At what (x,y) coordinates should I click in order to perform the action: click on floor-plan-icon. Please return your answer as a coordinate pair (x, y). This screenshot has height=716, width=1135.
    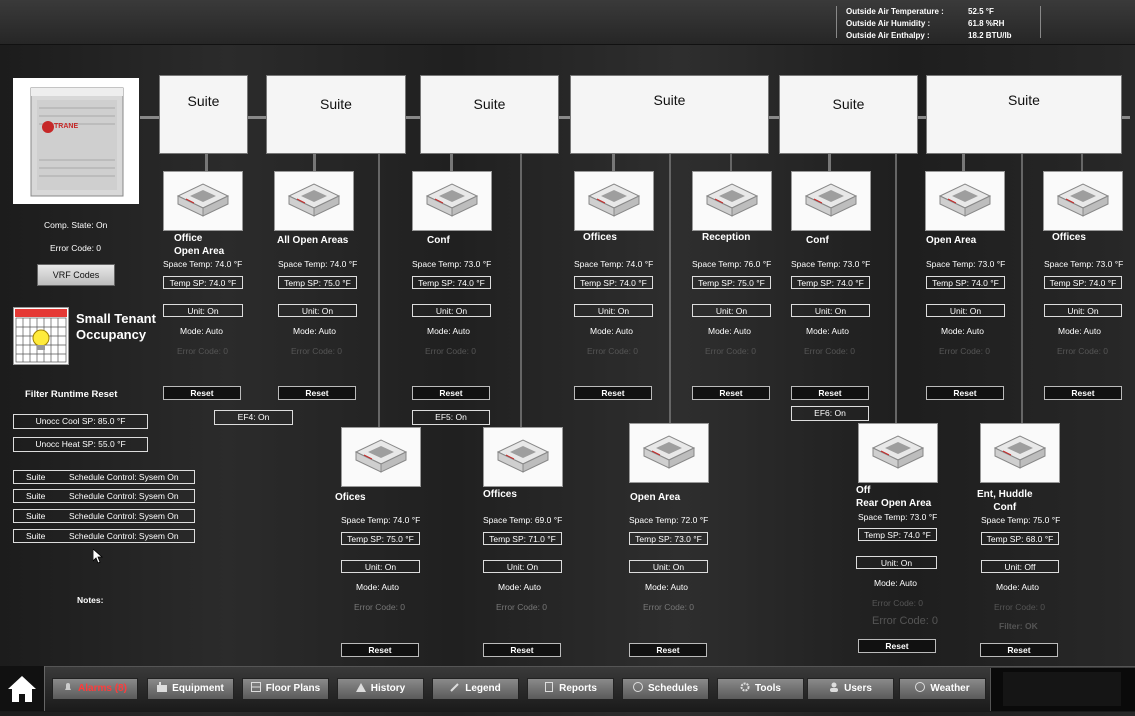
    Looking at the image, I should click on (255, 686).